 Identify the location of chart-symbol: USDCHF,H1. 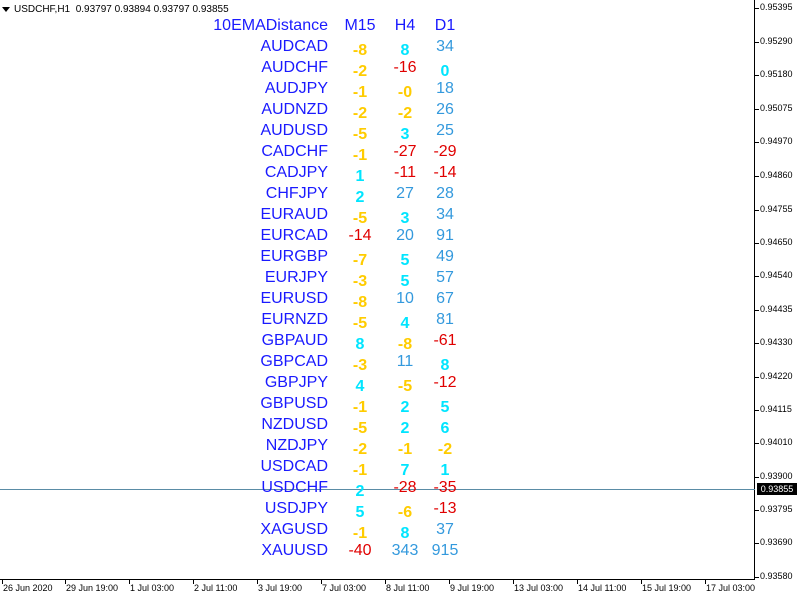
(42, 9).